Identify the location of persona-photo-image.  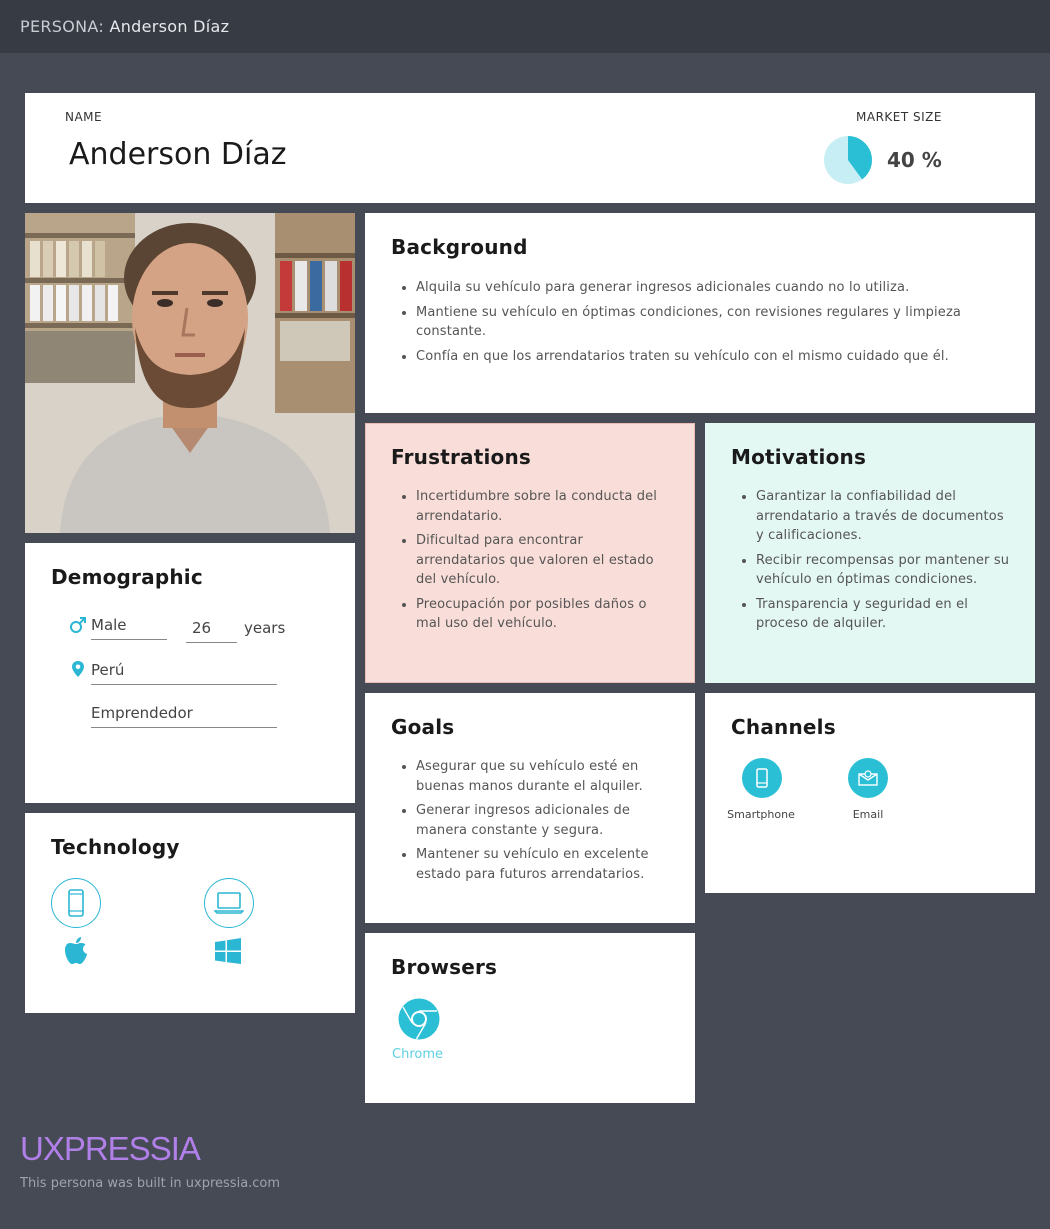
(190, 373).